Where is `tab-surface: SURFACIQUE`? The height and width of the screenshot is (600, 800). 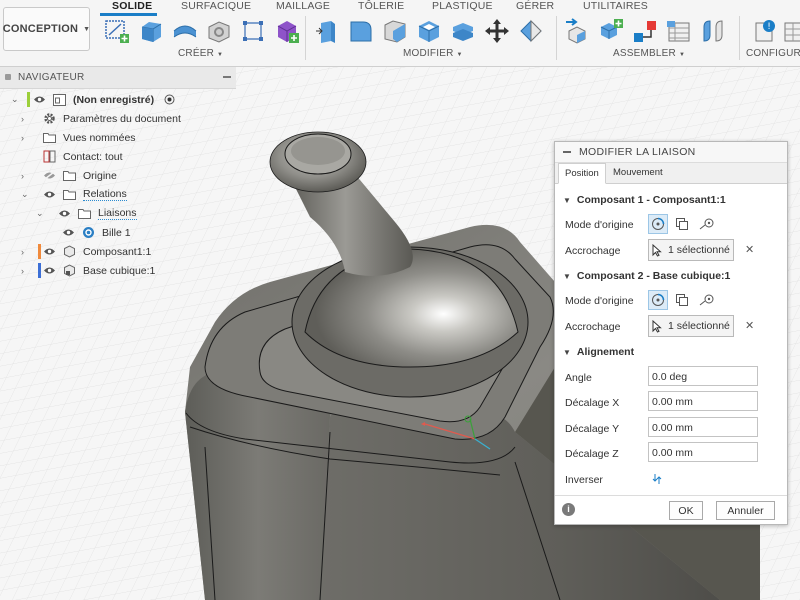 tab-surface: SURFACIQUE is located at coordinates (216, 6).